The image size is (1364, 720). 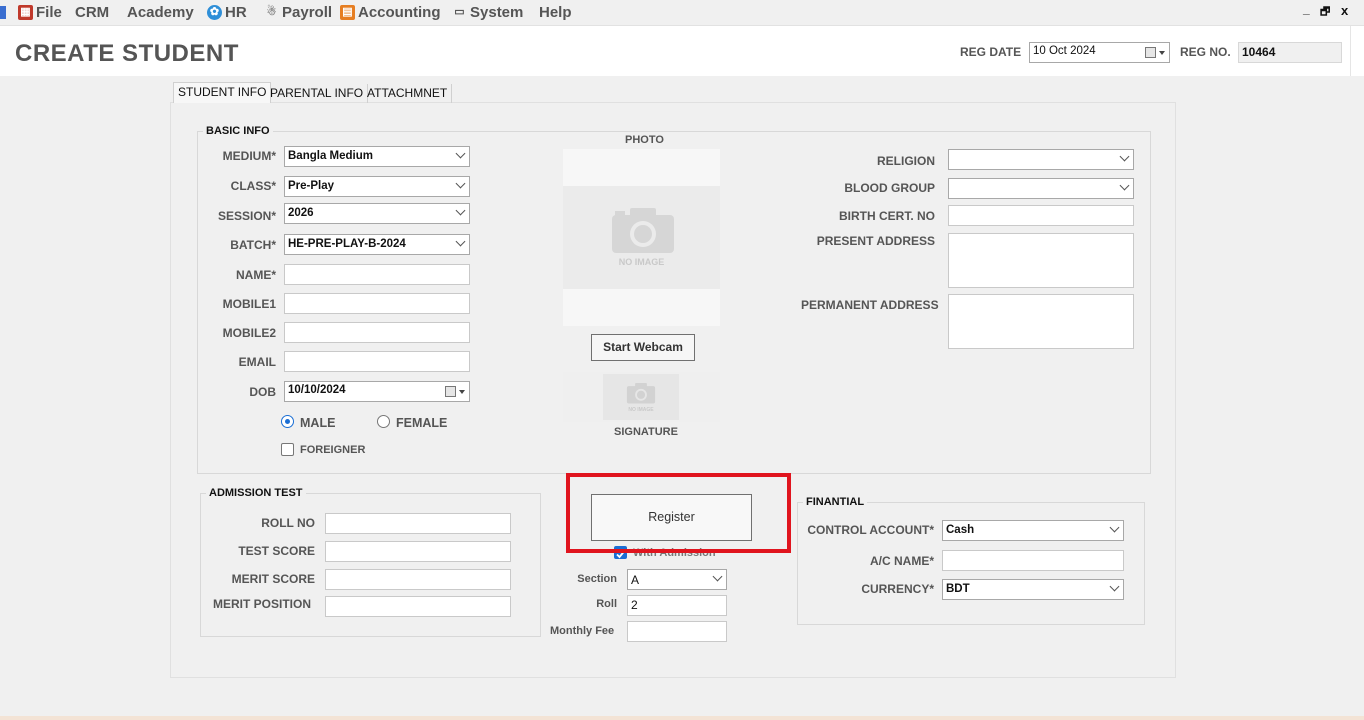 I want to click on photo-box: NO IMAGE, so click(x=641, y=237).